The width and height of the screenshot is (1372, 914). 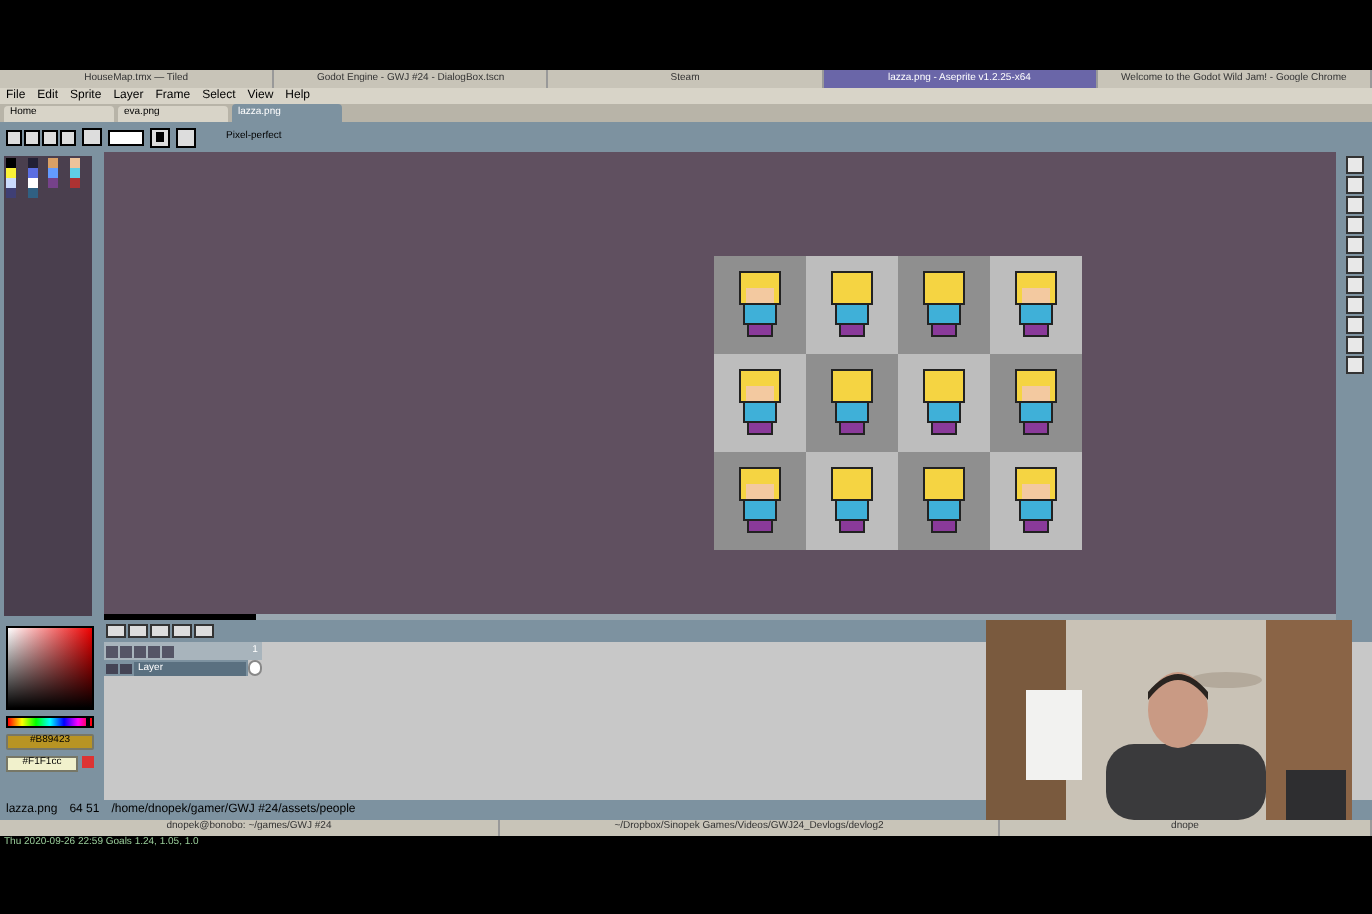 I want to click on cel, so click(x=255, y=668).